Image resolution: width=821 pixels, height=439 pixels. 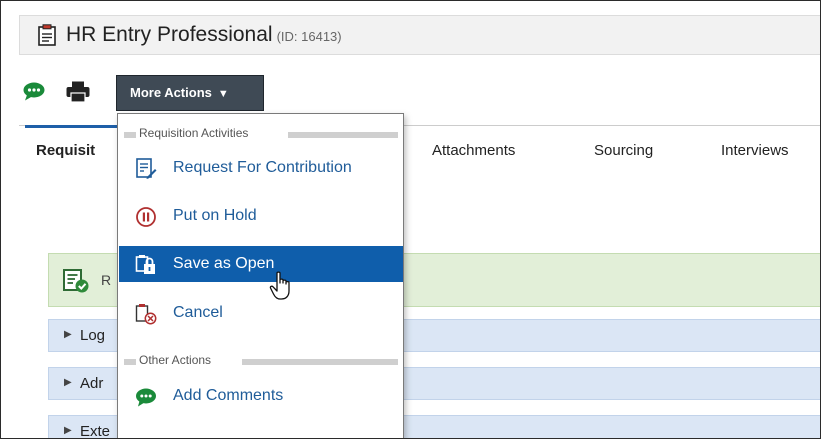 What do you see at coordinates (146, 217) in the screenshot?
I see `pause-icon` at bounding box center [146, 217].